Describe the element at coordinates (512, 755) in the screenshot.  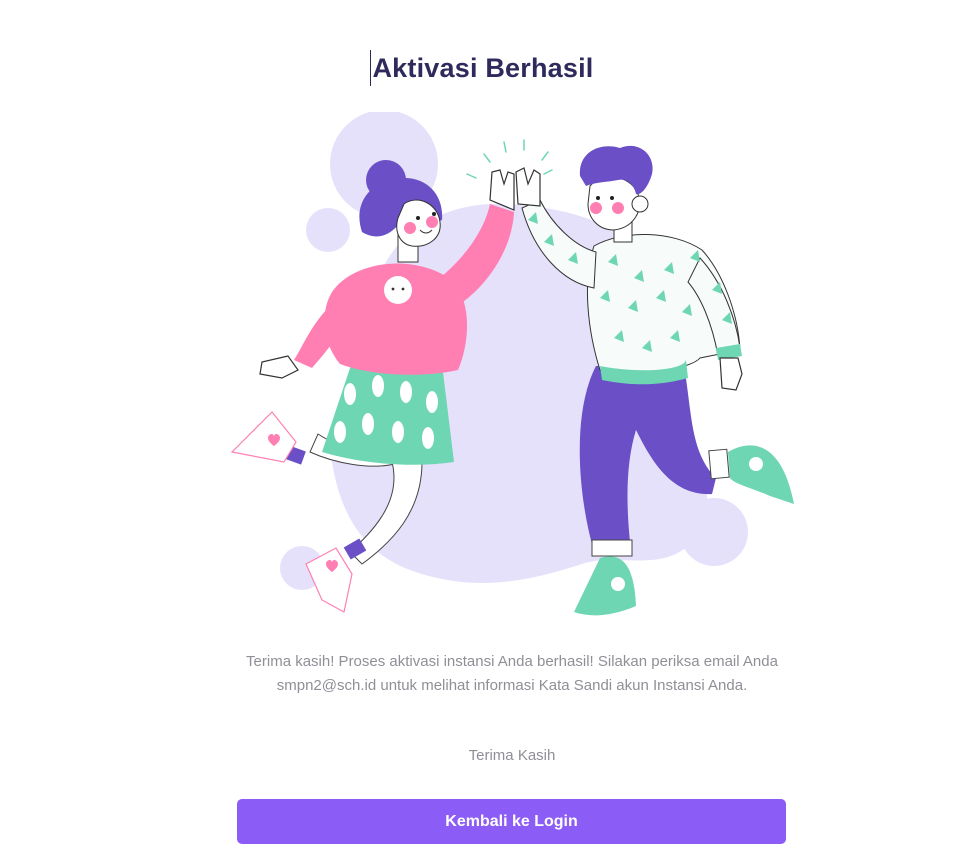
I see `closing-text: Terima Kasih` at that location.